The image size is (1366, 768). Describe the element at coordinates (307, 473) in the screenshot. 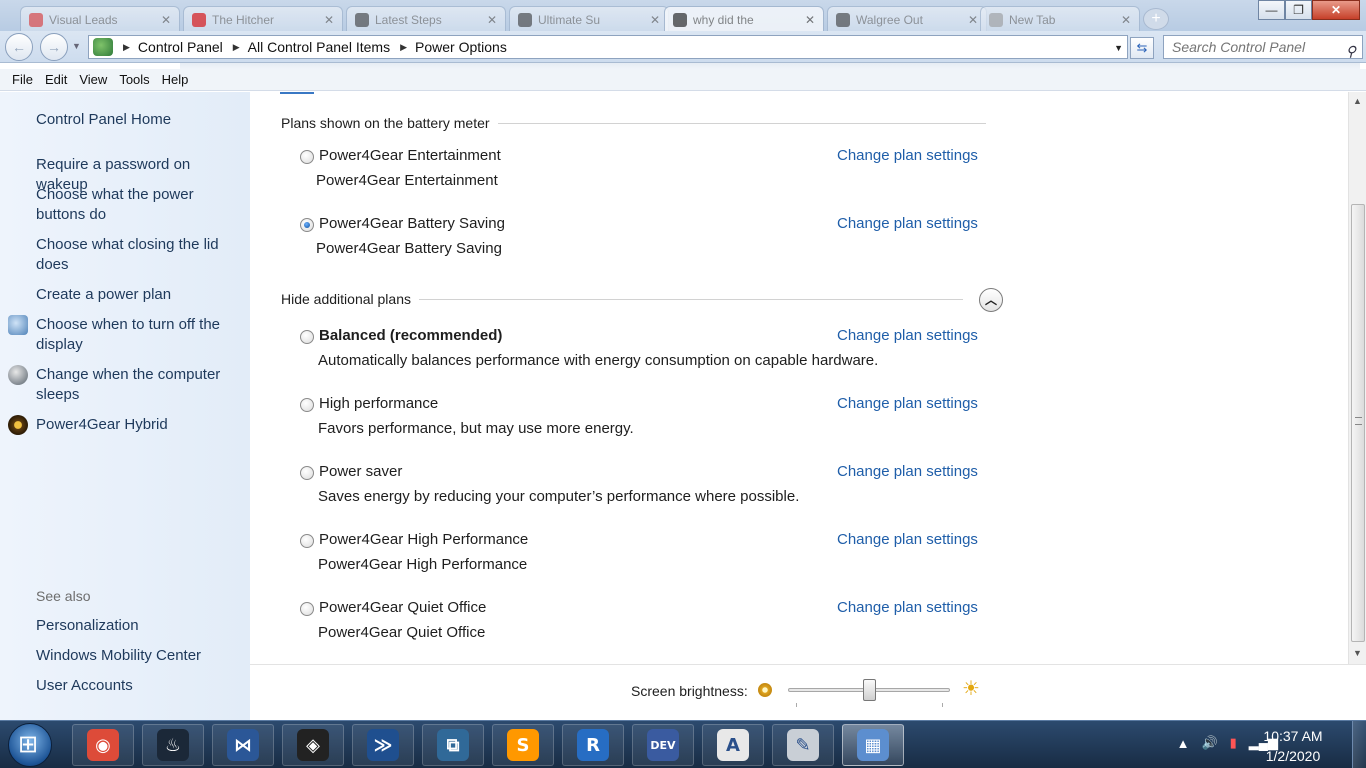

I see `plan-radio-power-saver` at that location.